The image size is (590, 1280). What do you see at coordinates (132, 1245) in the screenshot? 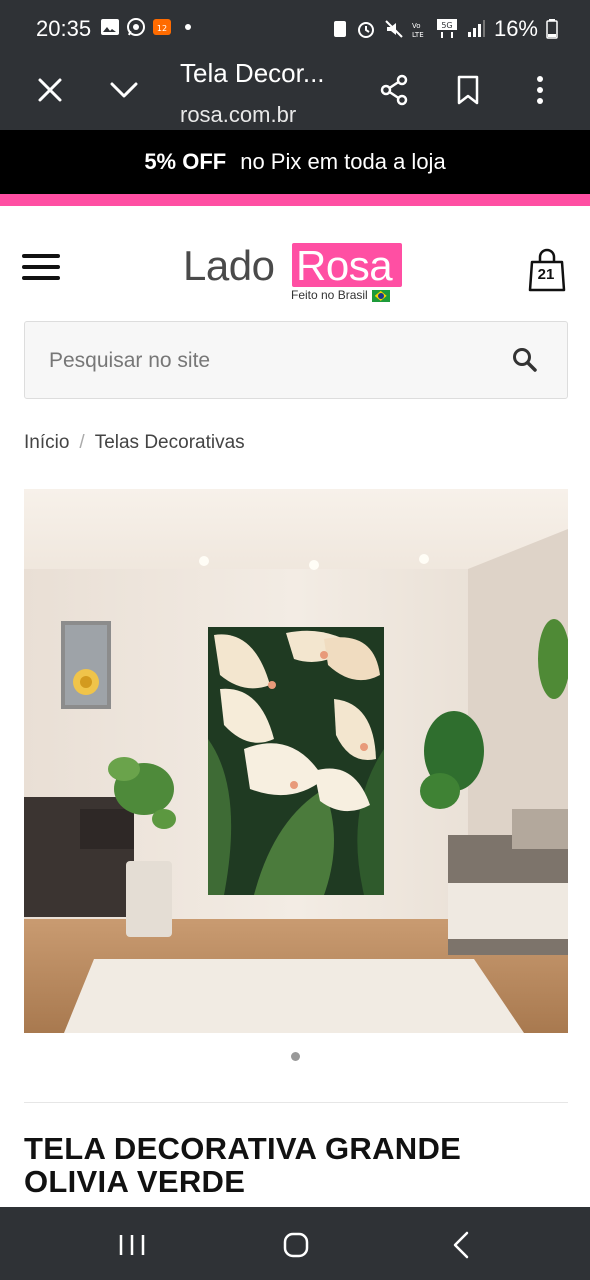
I see `recent-apps-icon` at bounding box center [132, 1245].